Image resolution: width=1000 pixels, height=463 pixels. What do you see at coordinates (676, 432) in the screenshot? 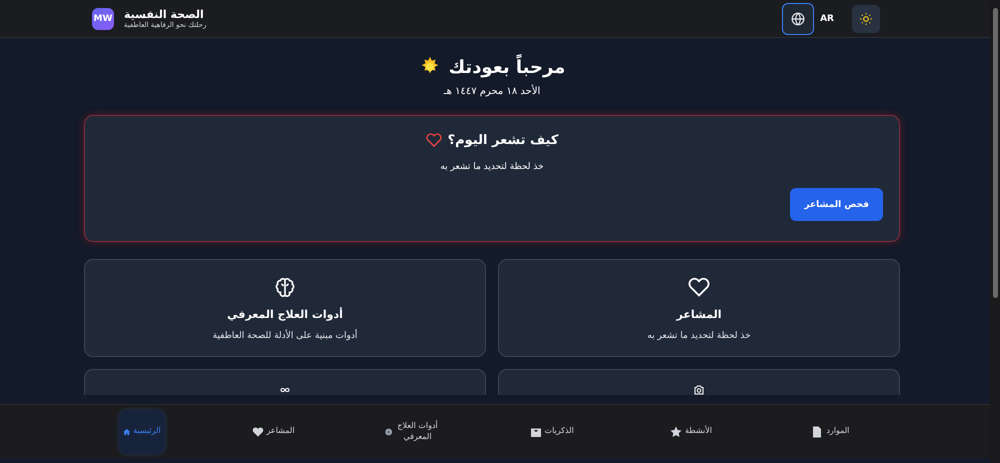
I see `star-icon` at bounding box center [676, 432].